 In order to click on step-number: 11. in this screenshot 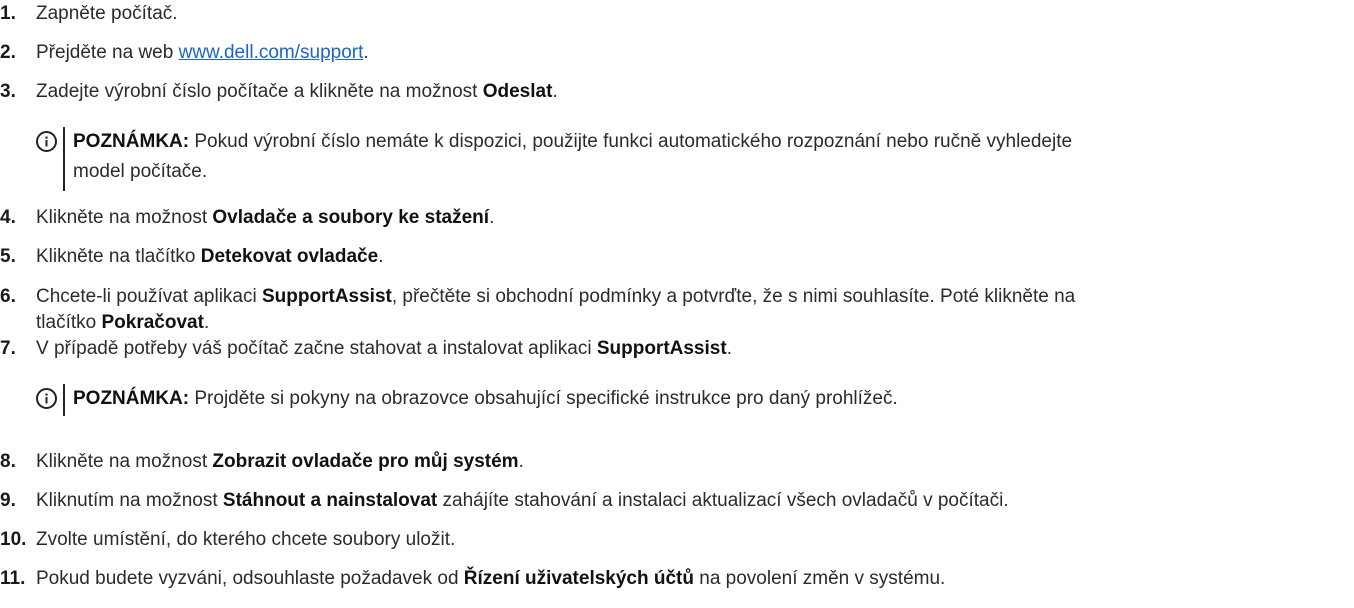, I will do `click(13, 578)`.